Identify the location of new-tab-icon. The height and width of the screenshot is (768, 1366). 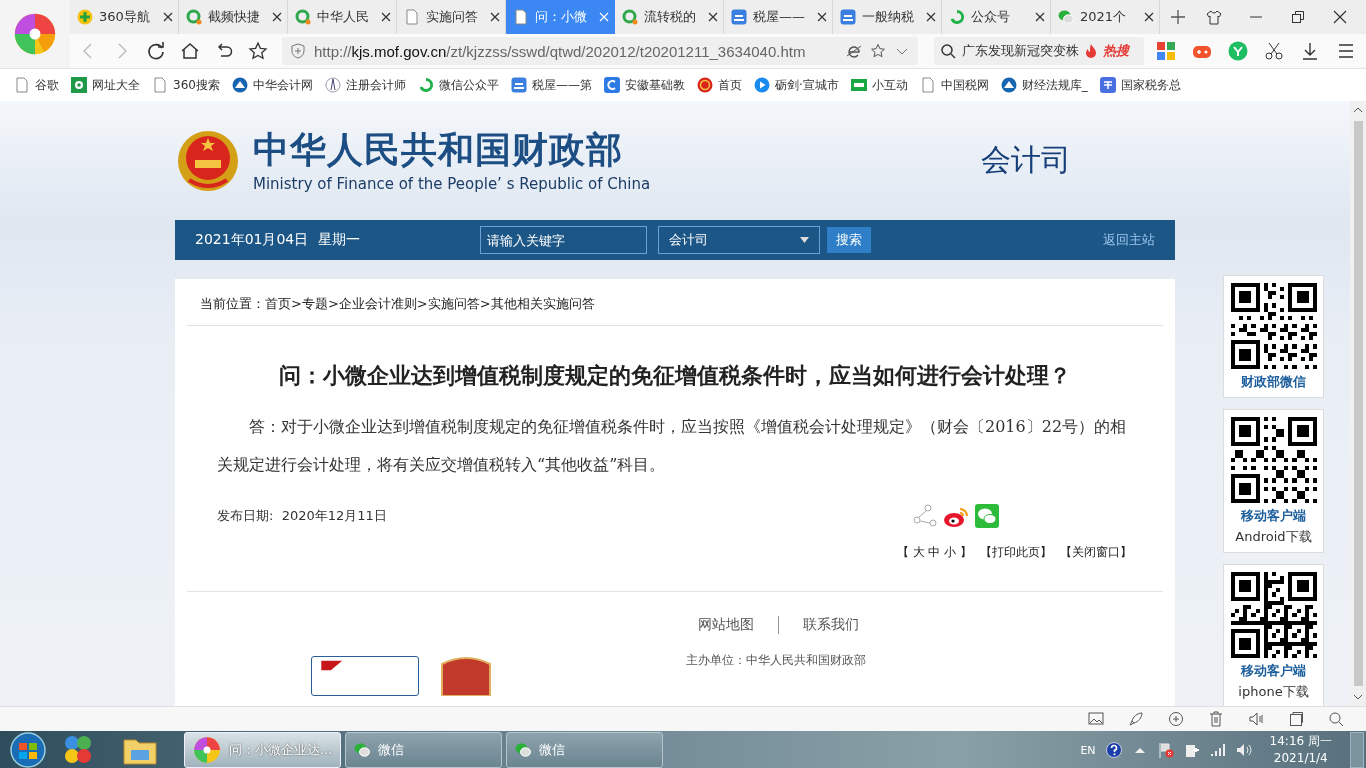
(1178, 17).